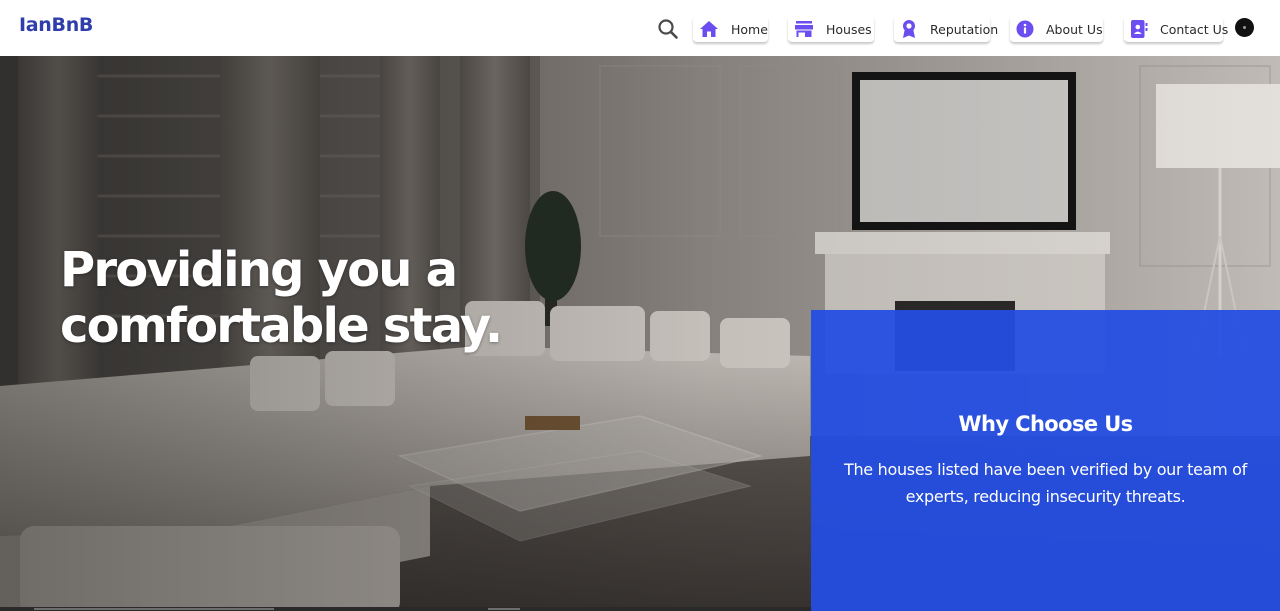 This screenshot has width=1280, height=611. What do you see at coordinates (56, 25) in the screenshot?
I see `brand-logo: IanBnB` at bounding box center [56, 25].